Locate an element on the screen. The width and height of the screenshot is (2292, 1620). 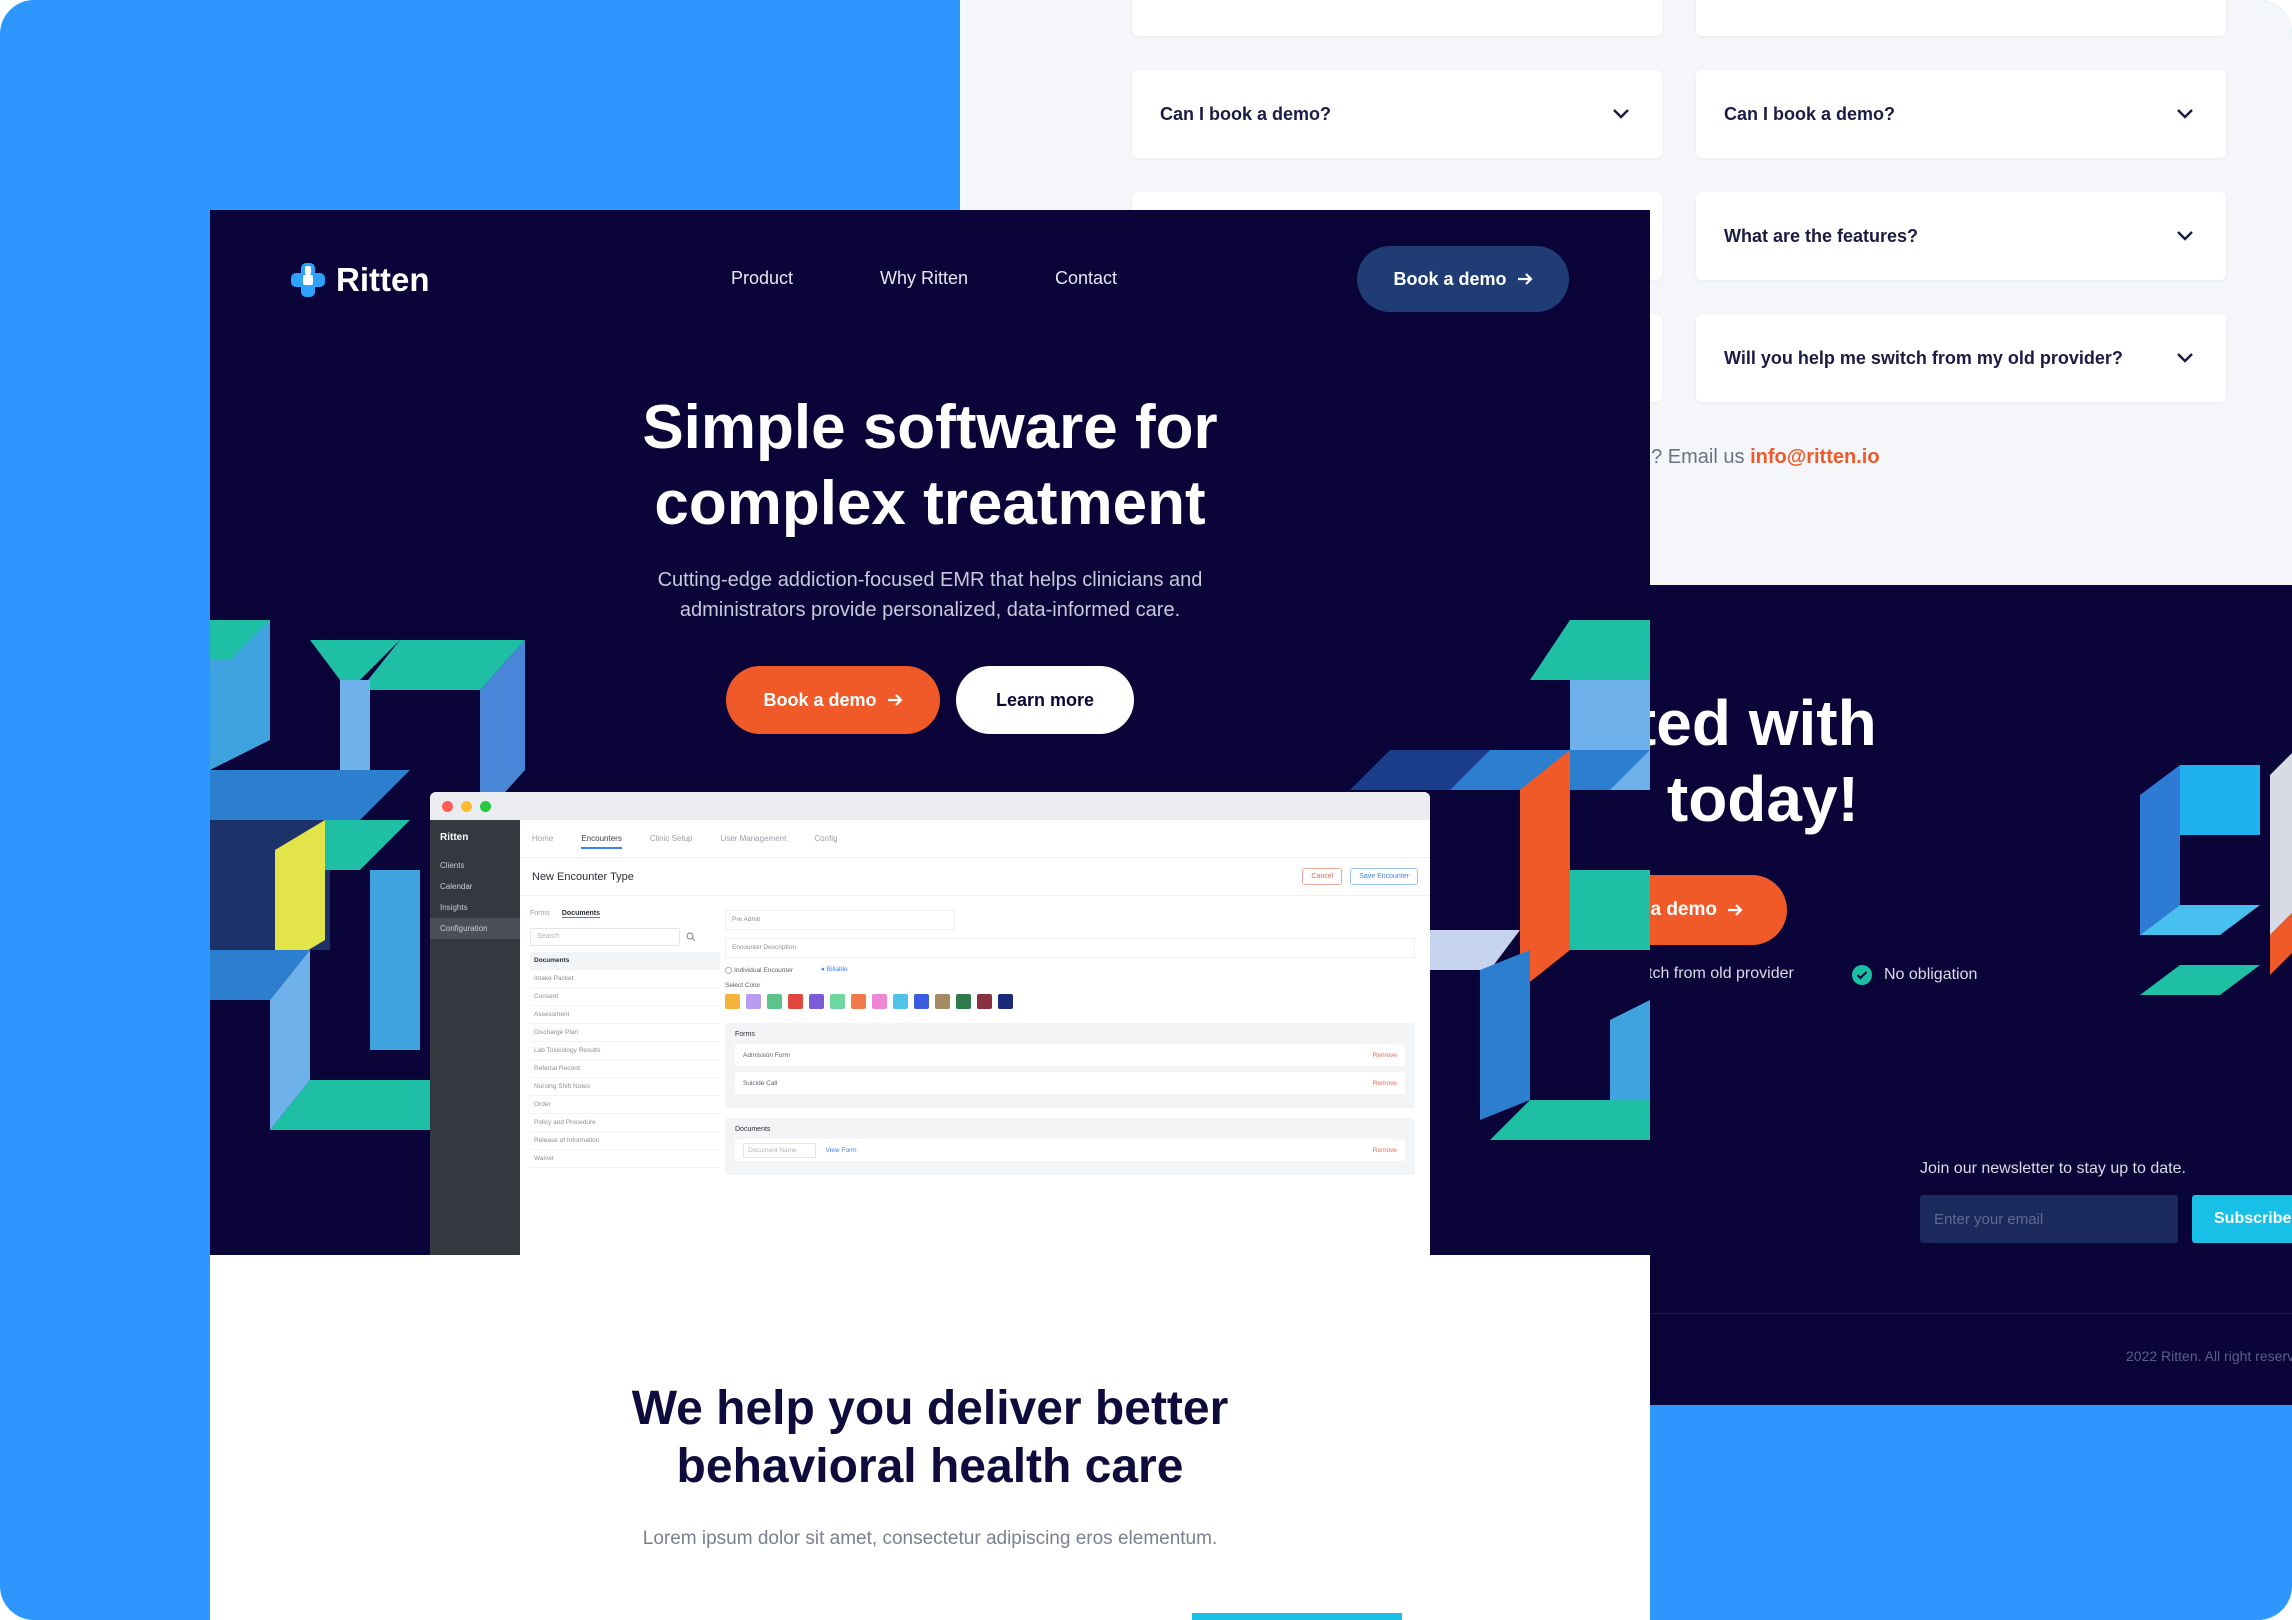
sidebar-item-configuration: Configuration is located at coordinates (475, 928).